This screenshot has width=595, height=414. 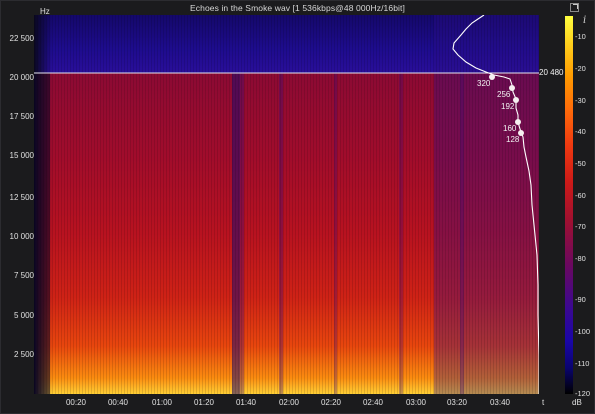 I want to click on colorbar-tick-label: -10, so click(x=580, y=36).